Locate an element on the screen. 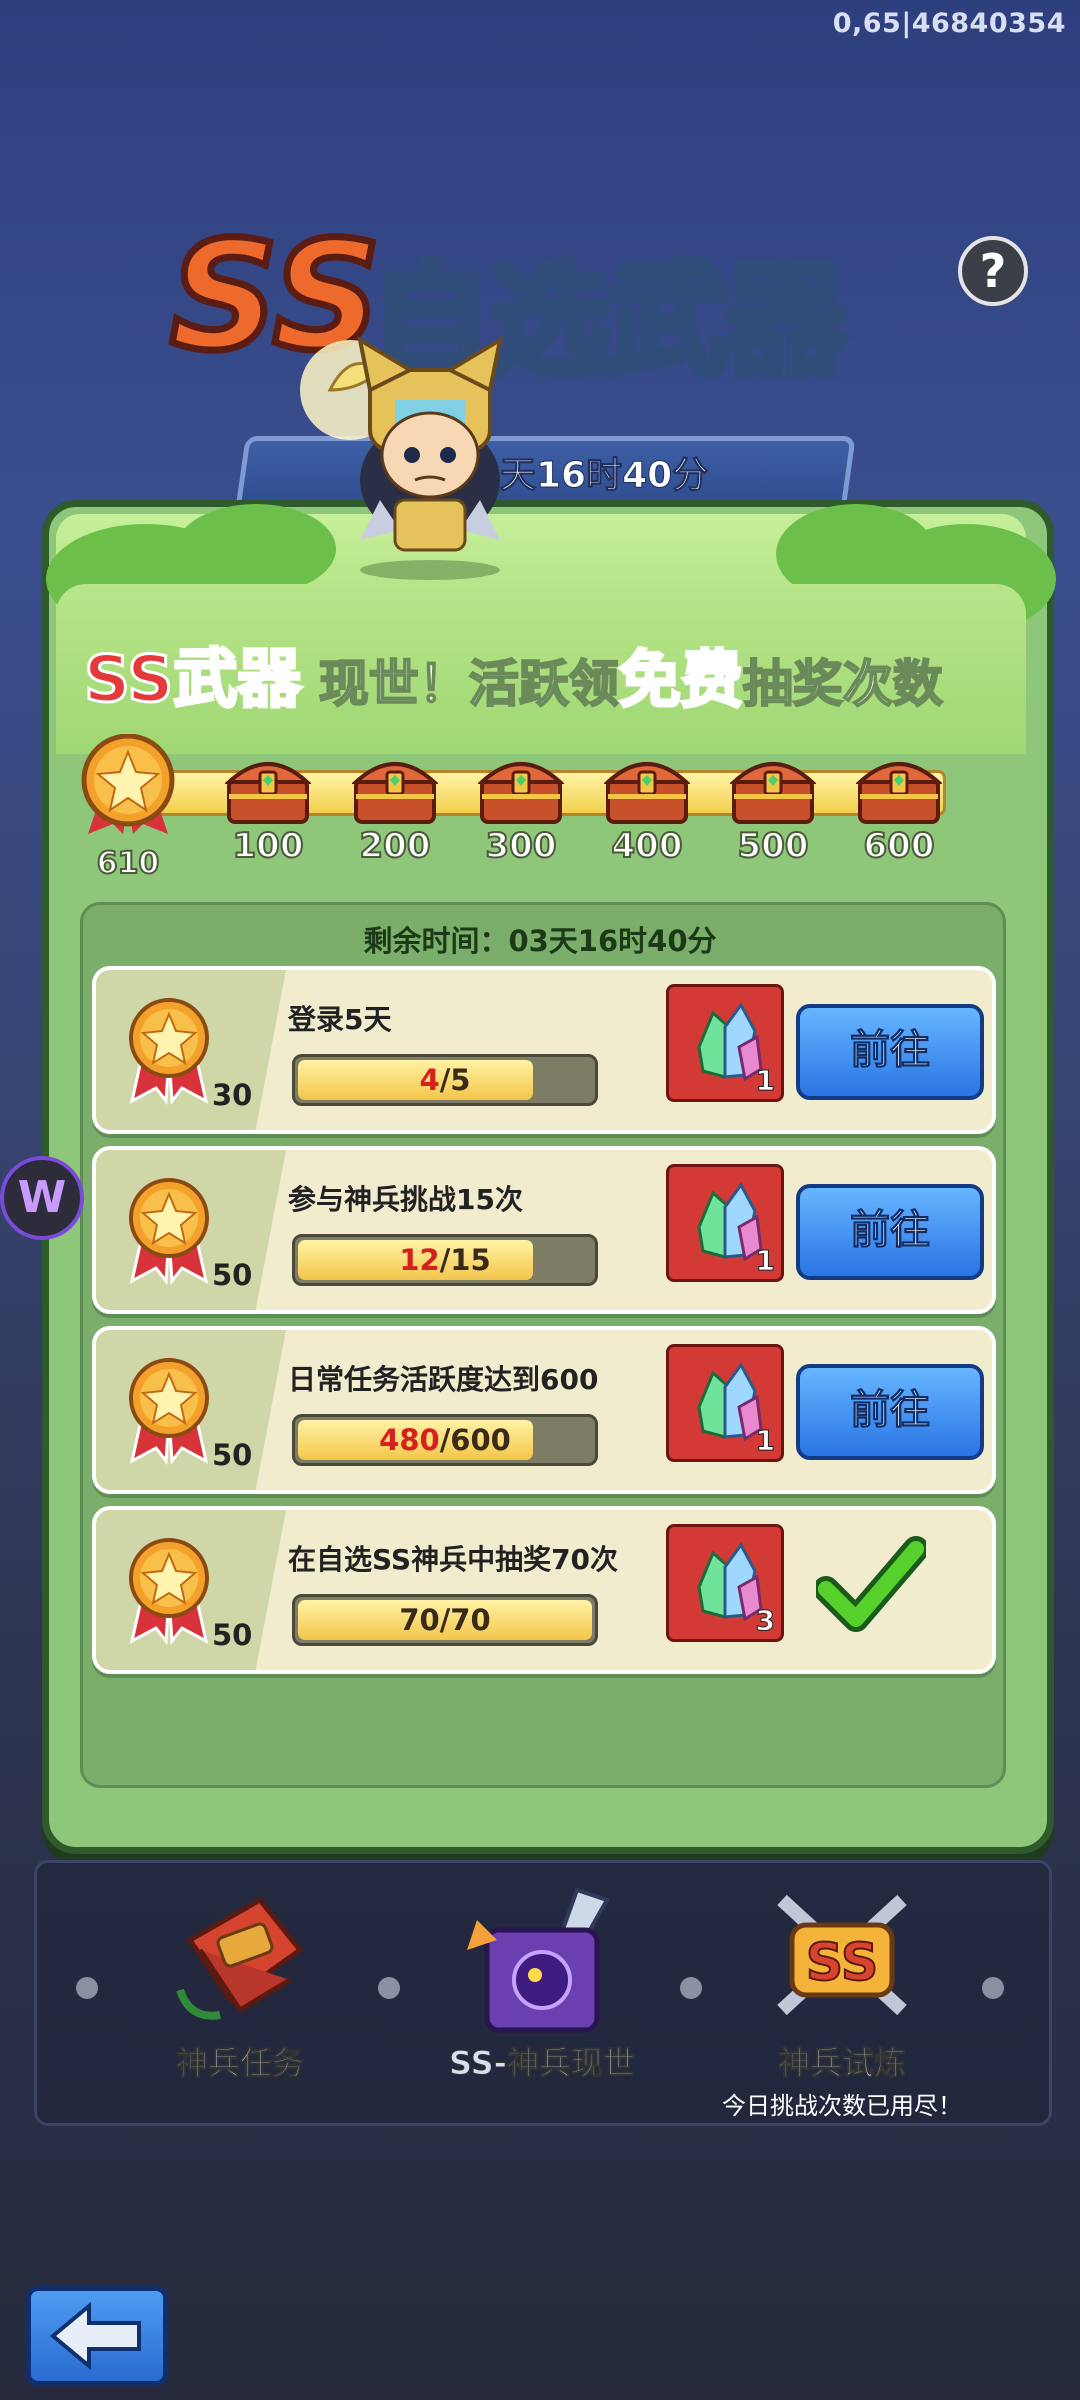  task-progress-bar: 12/15 is located at coordinates (445, 1260).